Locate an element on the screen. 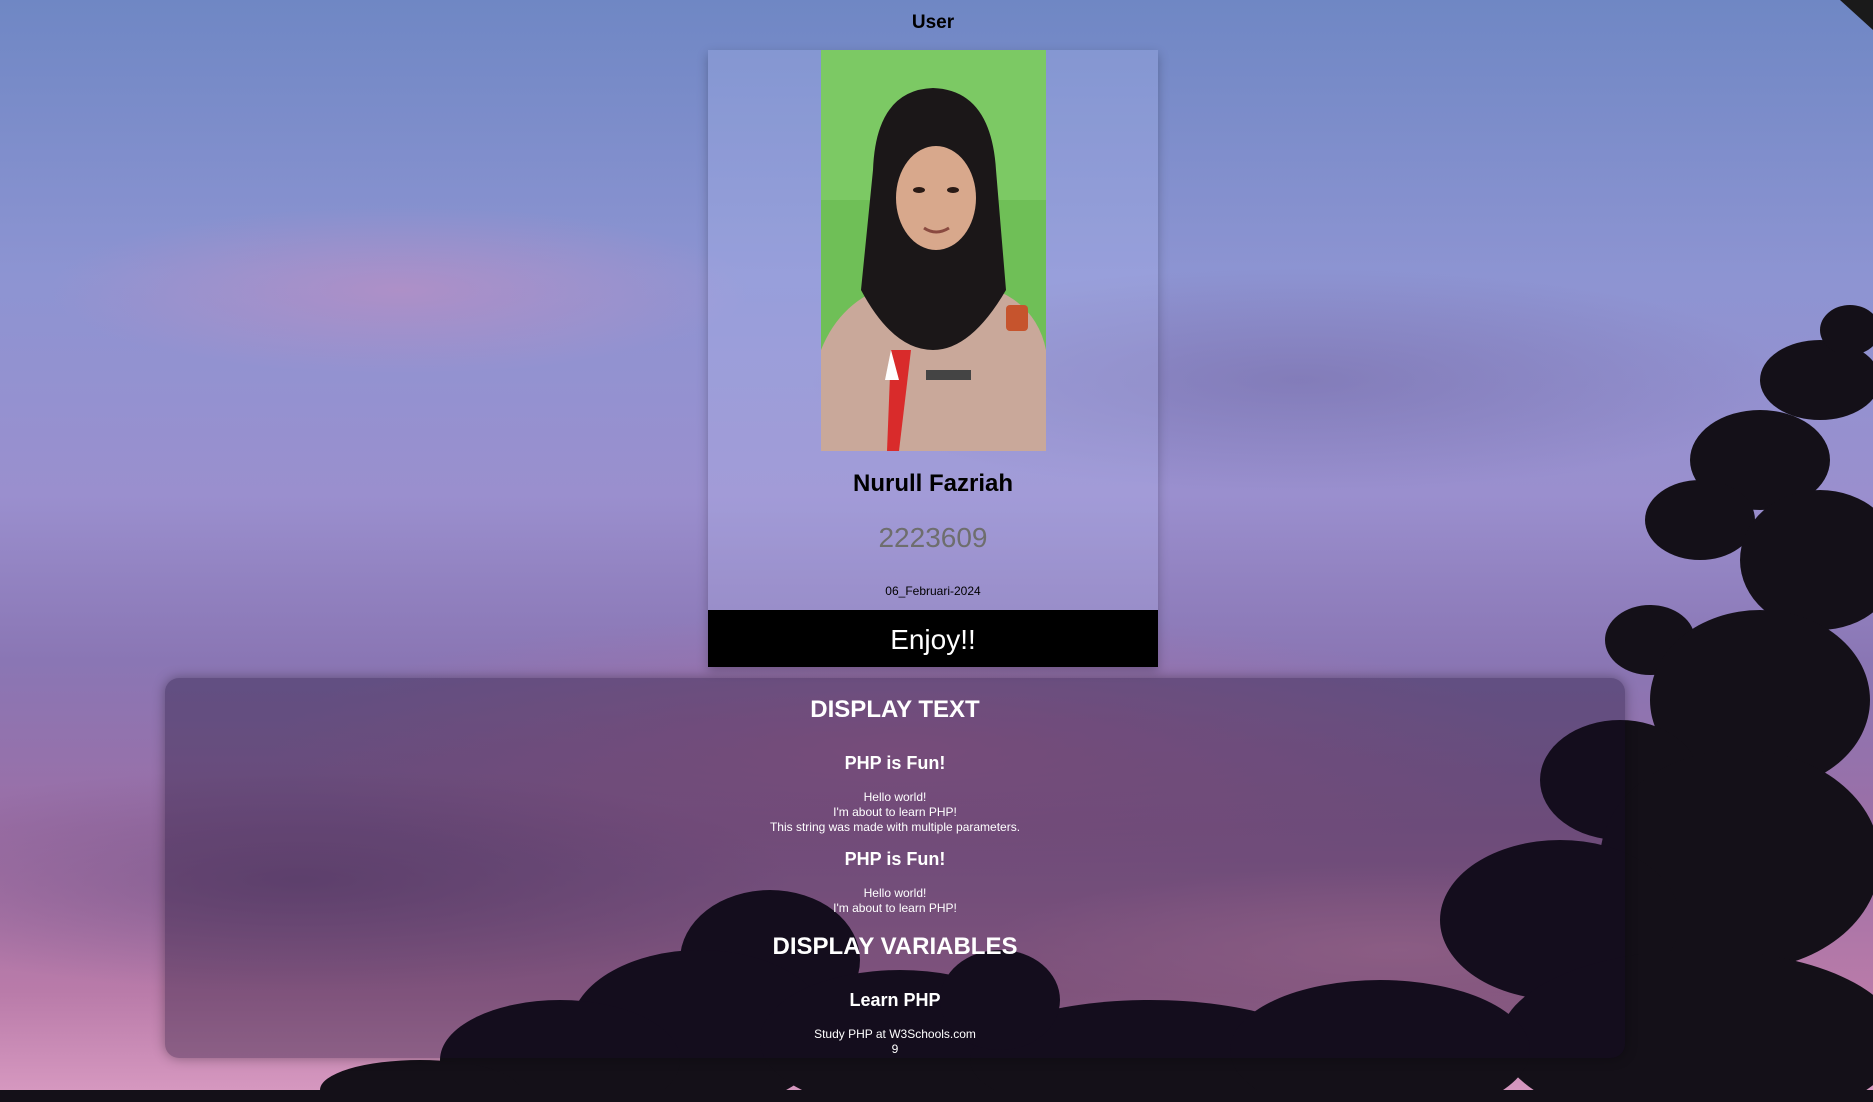 This screenshot has width=1873, height=1102. variables-title: Learn PHP is located at coordinates (895, 1000).